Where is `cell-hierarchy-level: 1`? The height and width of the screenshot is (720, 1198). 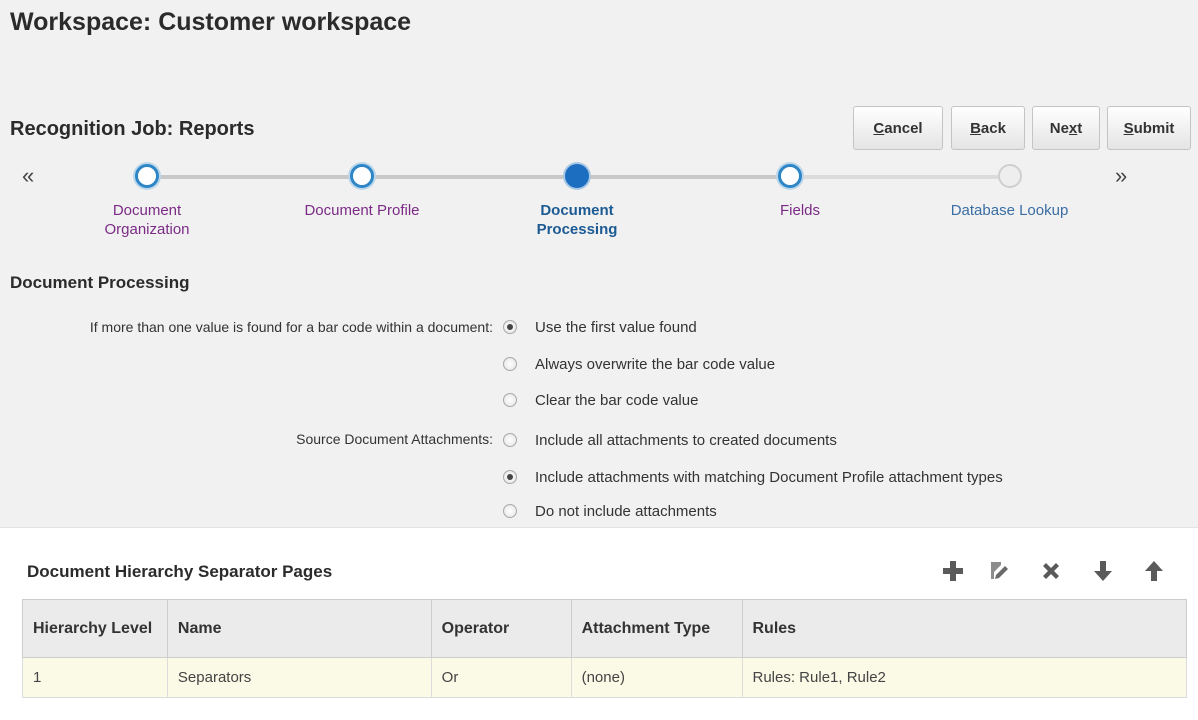
cell-hierarchy-level: 1 is located at coordinates (95, 677).